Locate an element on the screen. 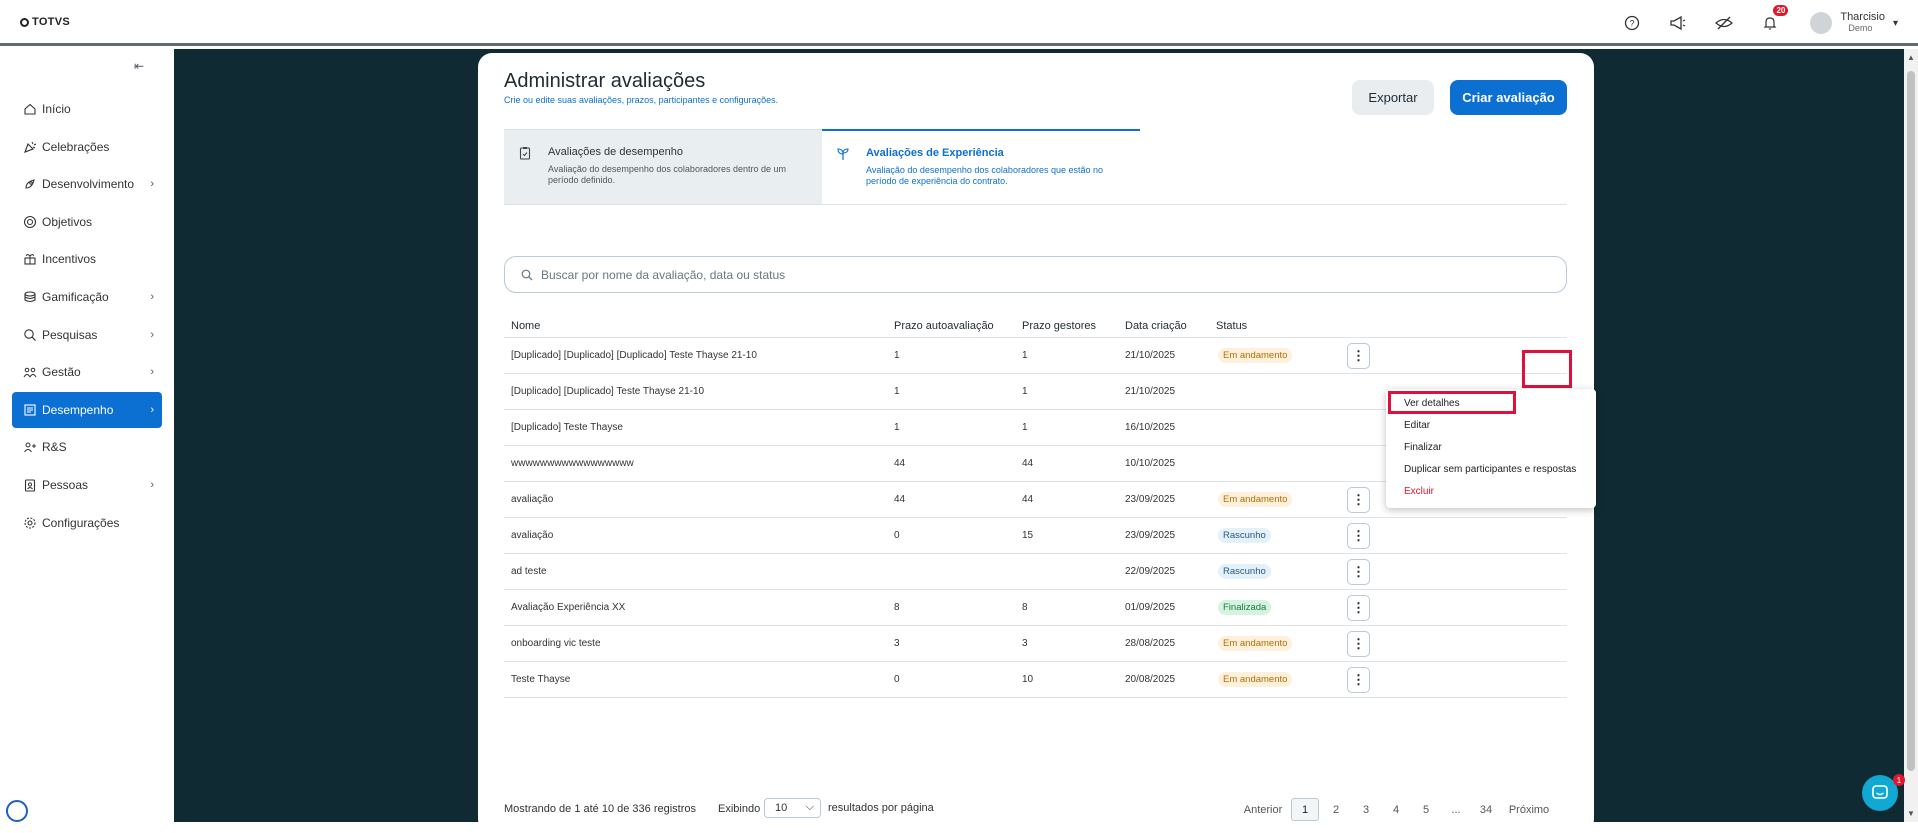  table-row: Teste Thayse 0 10 20/08/2025 Em andamento ⋮ is located at coordinates (1035, 680).